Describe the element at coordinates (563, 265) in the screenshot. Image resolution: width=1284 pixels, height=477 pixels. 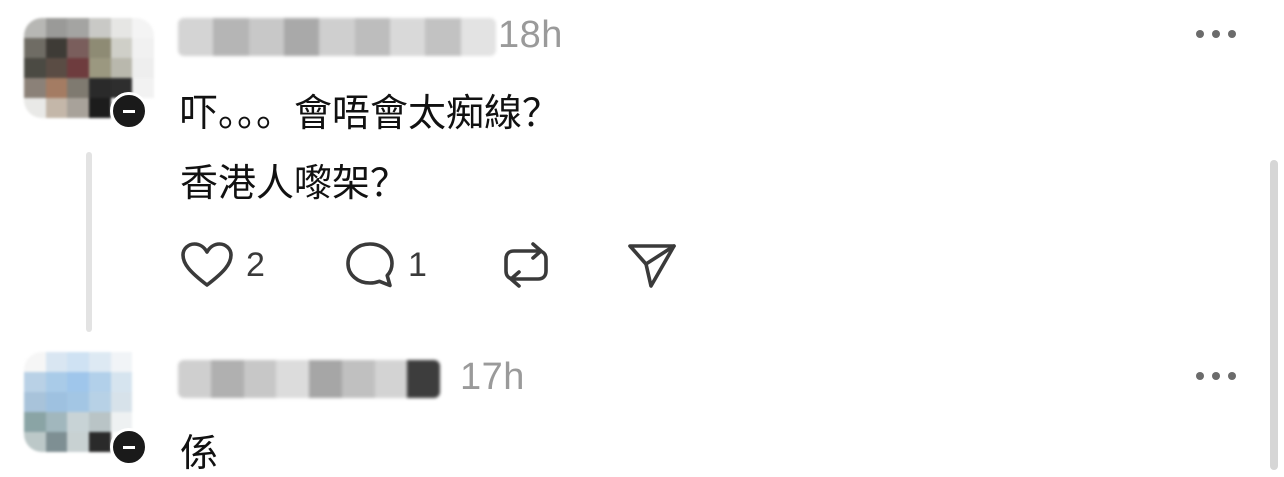
I see `repost-button` at that location.